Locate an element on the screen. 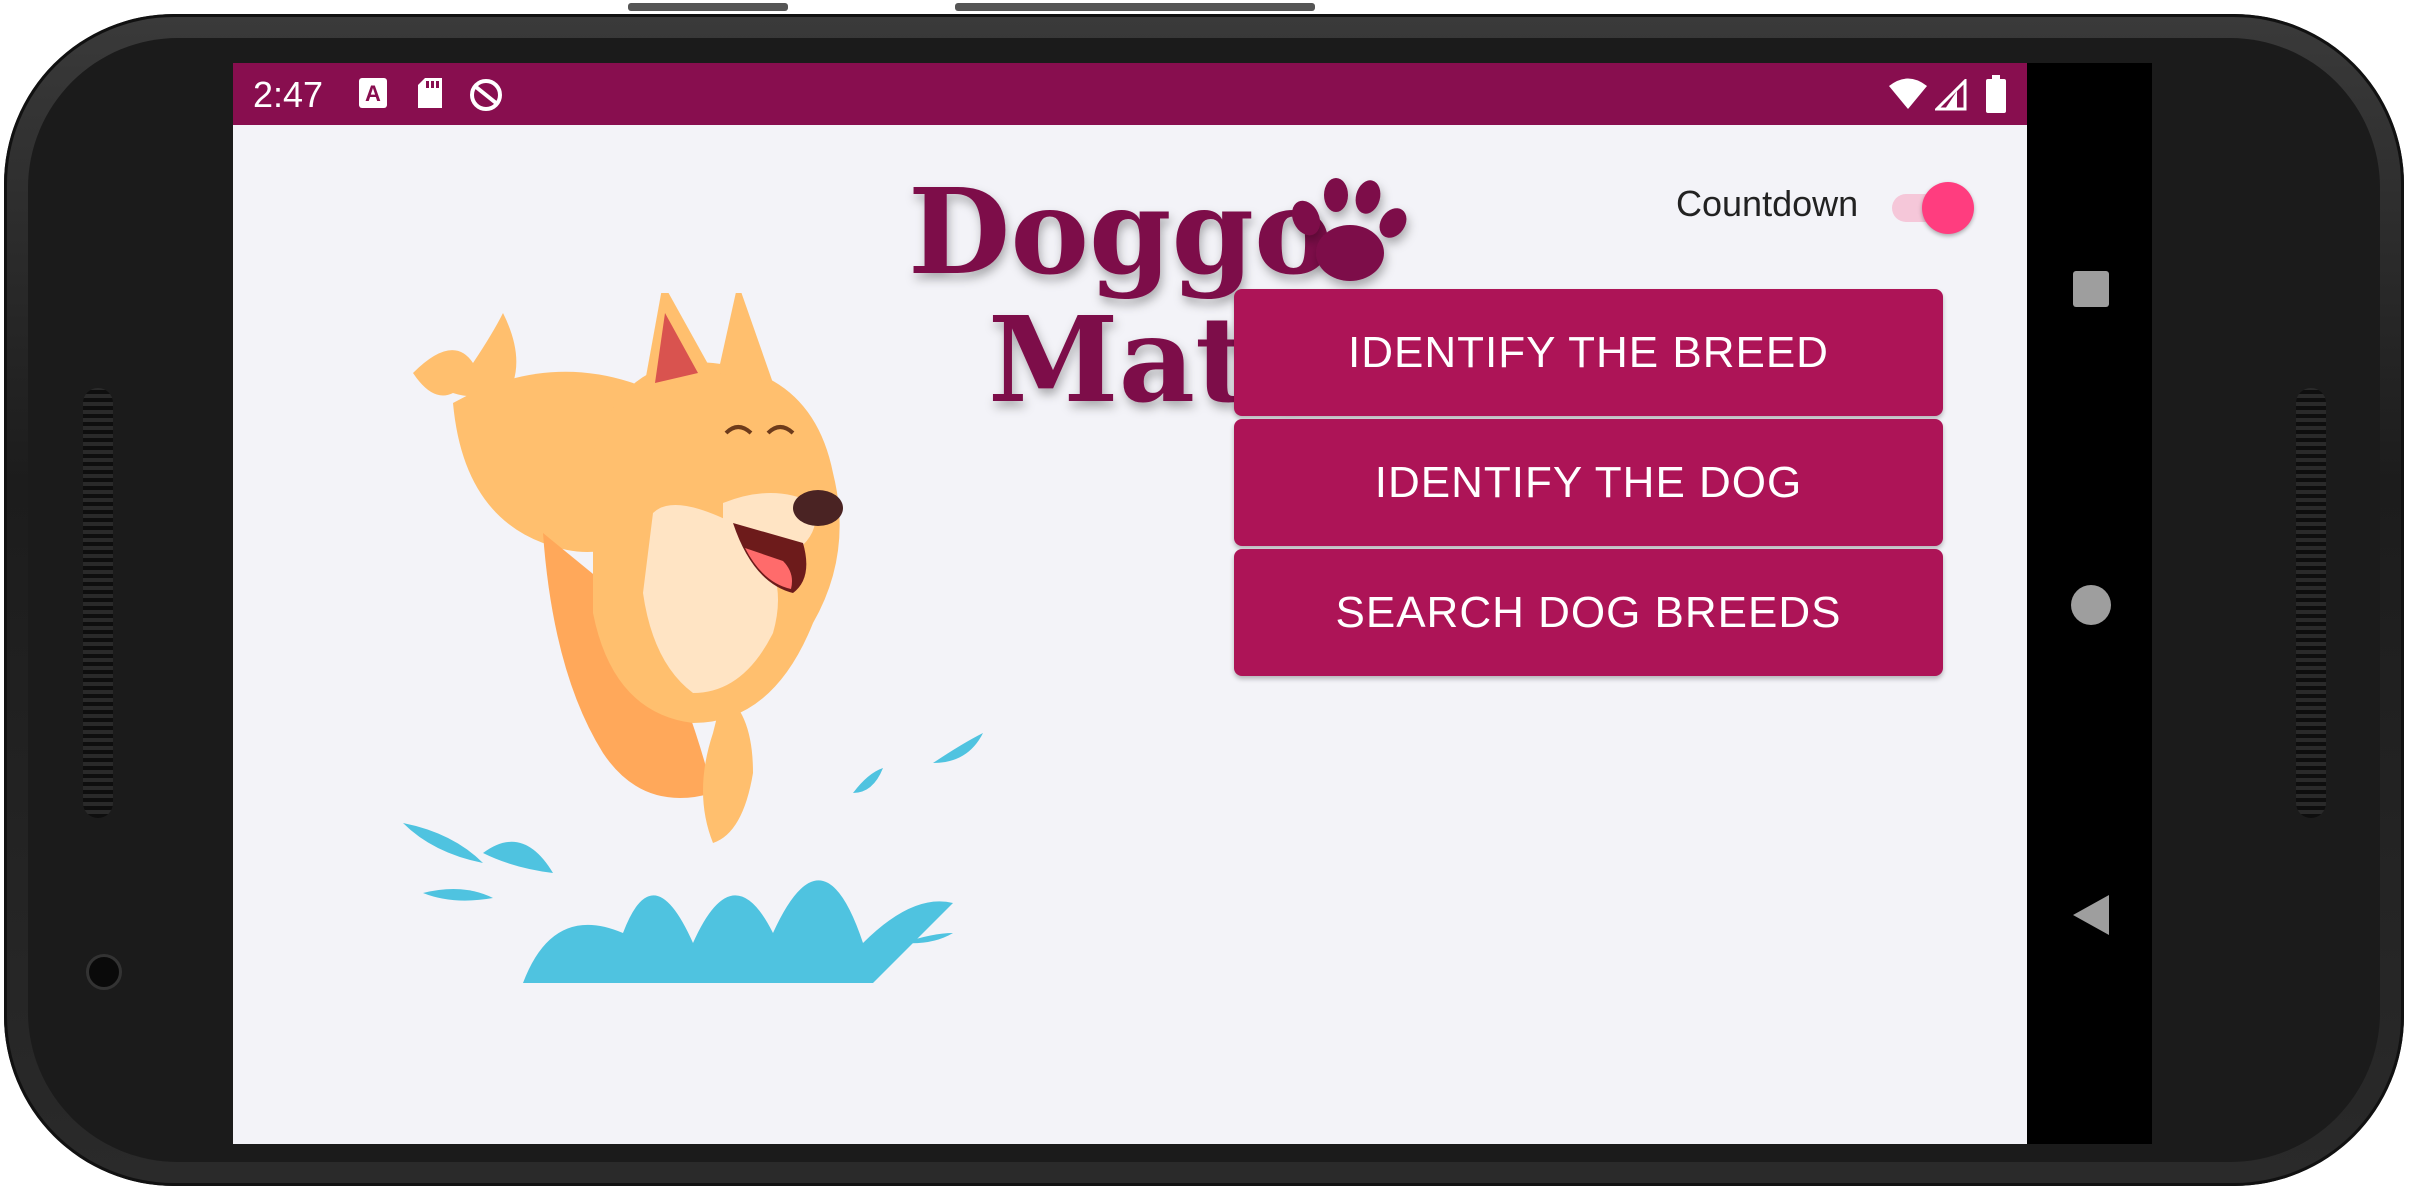  battery-icon is located at coordinates (1996, 94).